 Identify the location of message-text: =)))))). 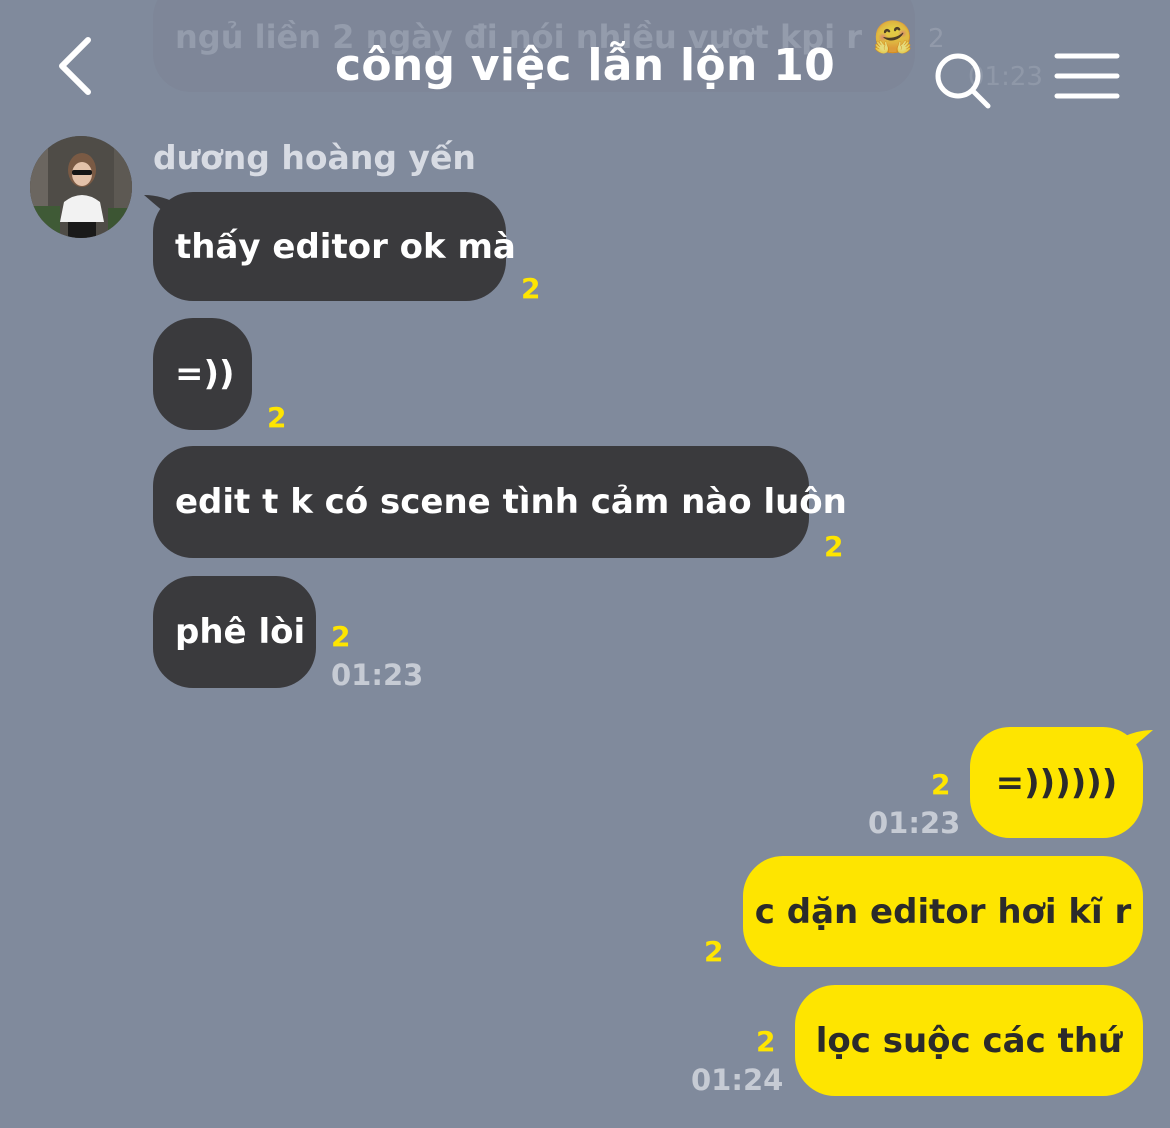
(1056, 782).